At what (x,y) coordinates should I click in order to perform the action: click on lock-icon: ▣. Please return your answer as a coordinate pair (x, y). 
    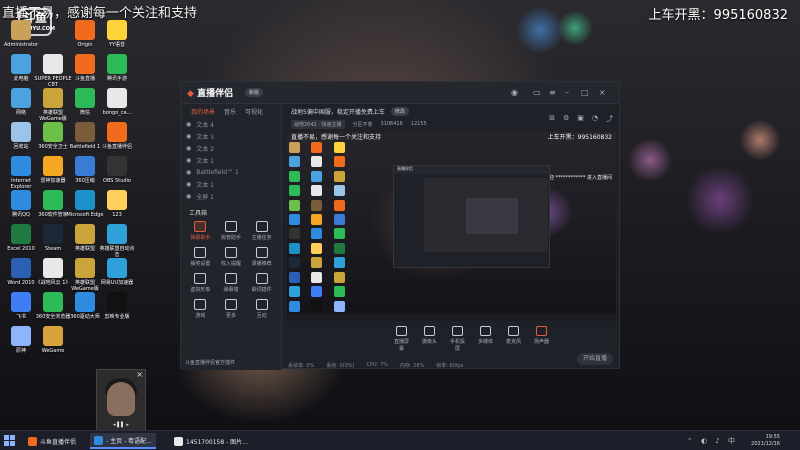
    Looking at the image, I should click on (580, 119).